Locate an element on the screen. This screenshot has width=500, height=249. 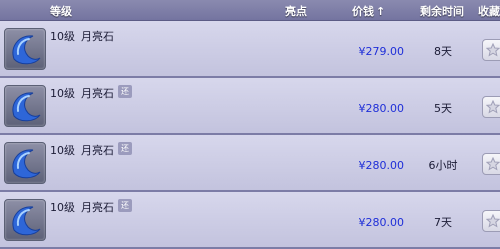
sort-ascending-icon: ↑ is located at coordinates (381, 11).